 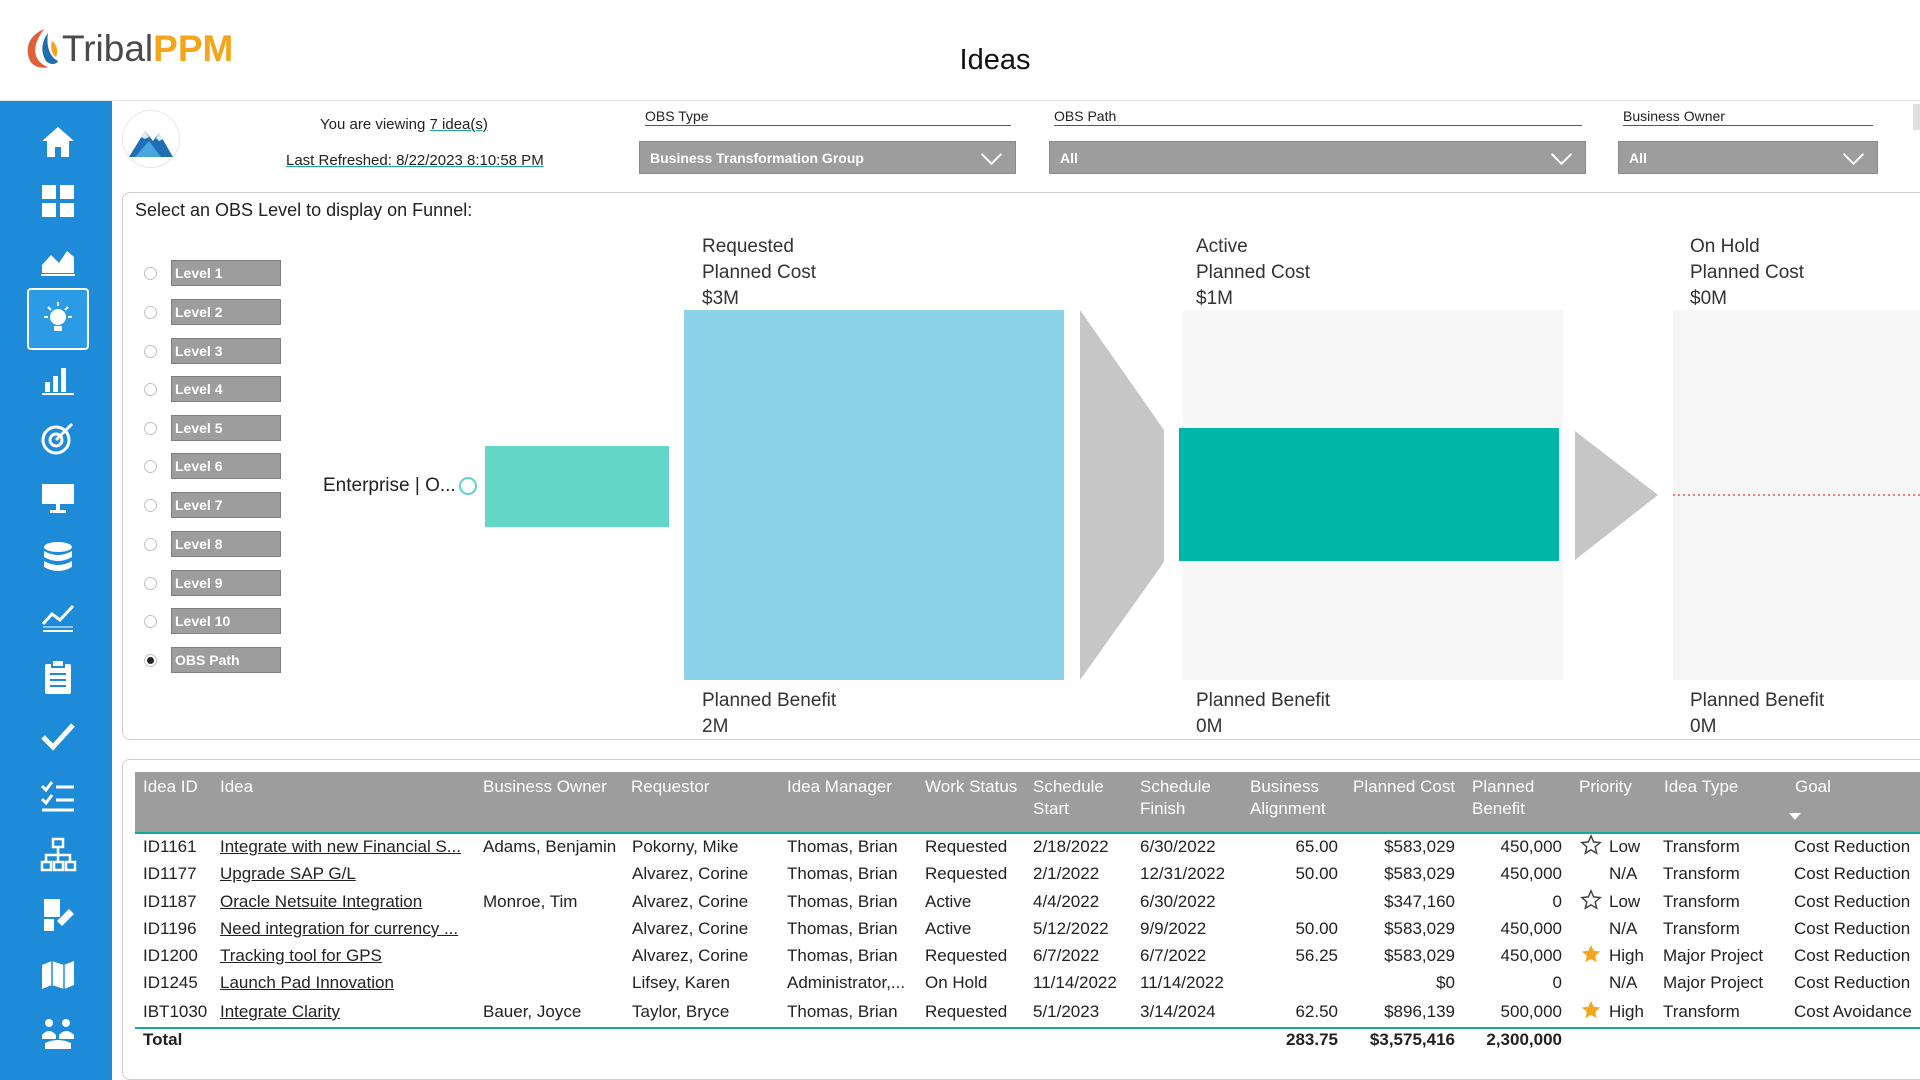 I want to click on nav-bar-chart, so click(x=58, y=379).